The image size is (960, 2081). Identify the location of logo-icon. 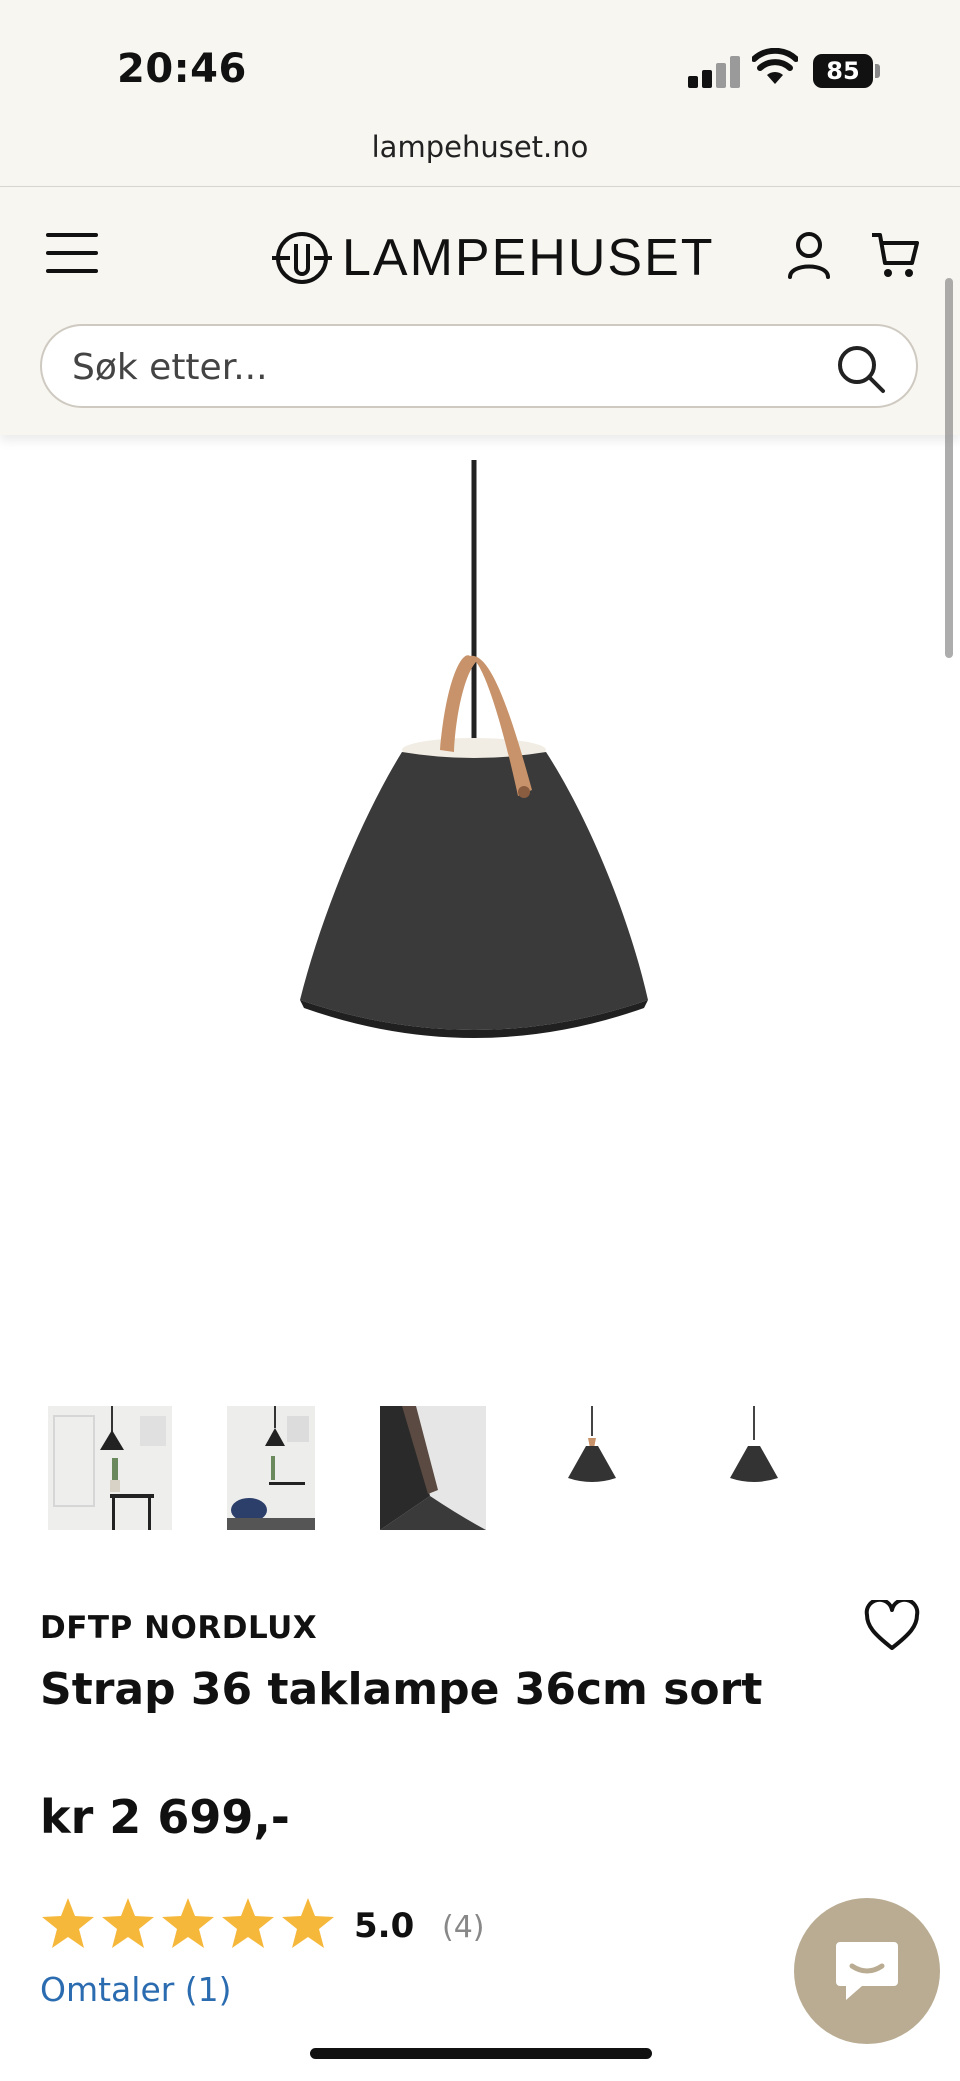
(302, 258).